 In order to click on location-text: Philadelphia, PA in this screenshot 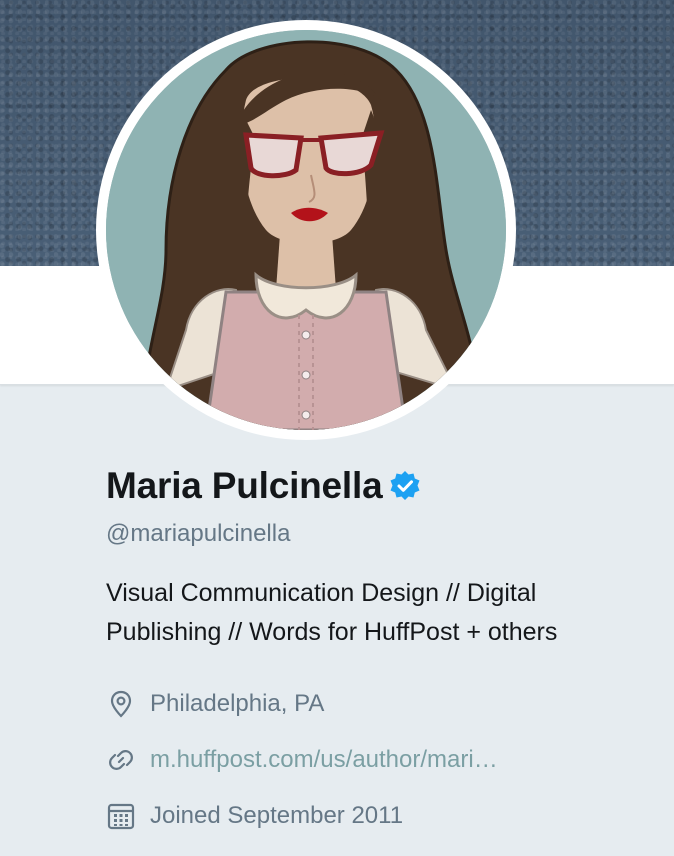, I will do `click(237, 703)`.